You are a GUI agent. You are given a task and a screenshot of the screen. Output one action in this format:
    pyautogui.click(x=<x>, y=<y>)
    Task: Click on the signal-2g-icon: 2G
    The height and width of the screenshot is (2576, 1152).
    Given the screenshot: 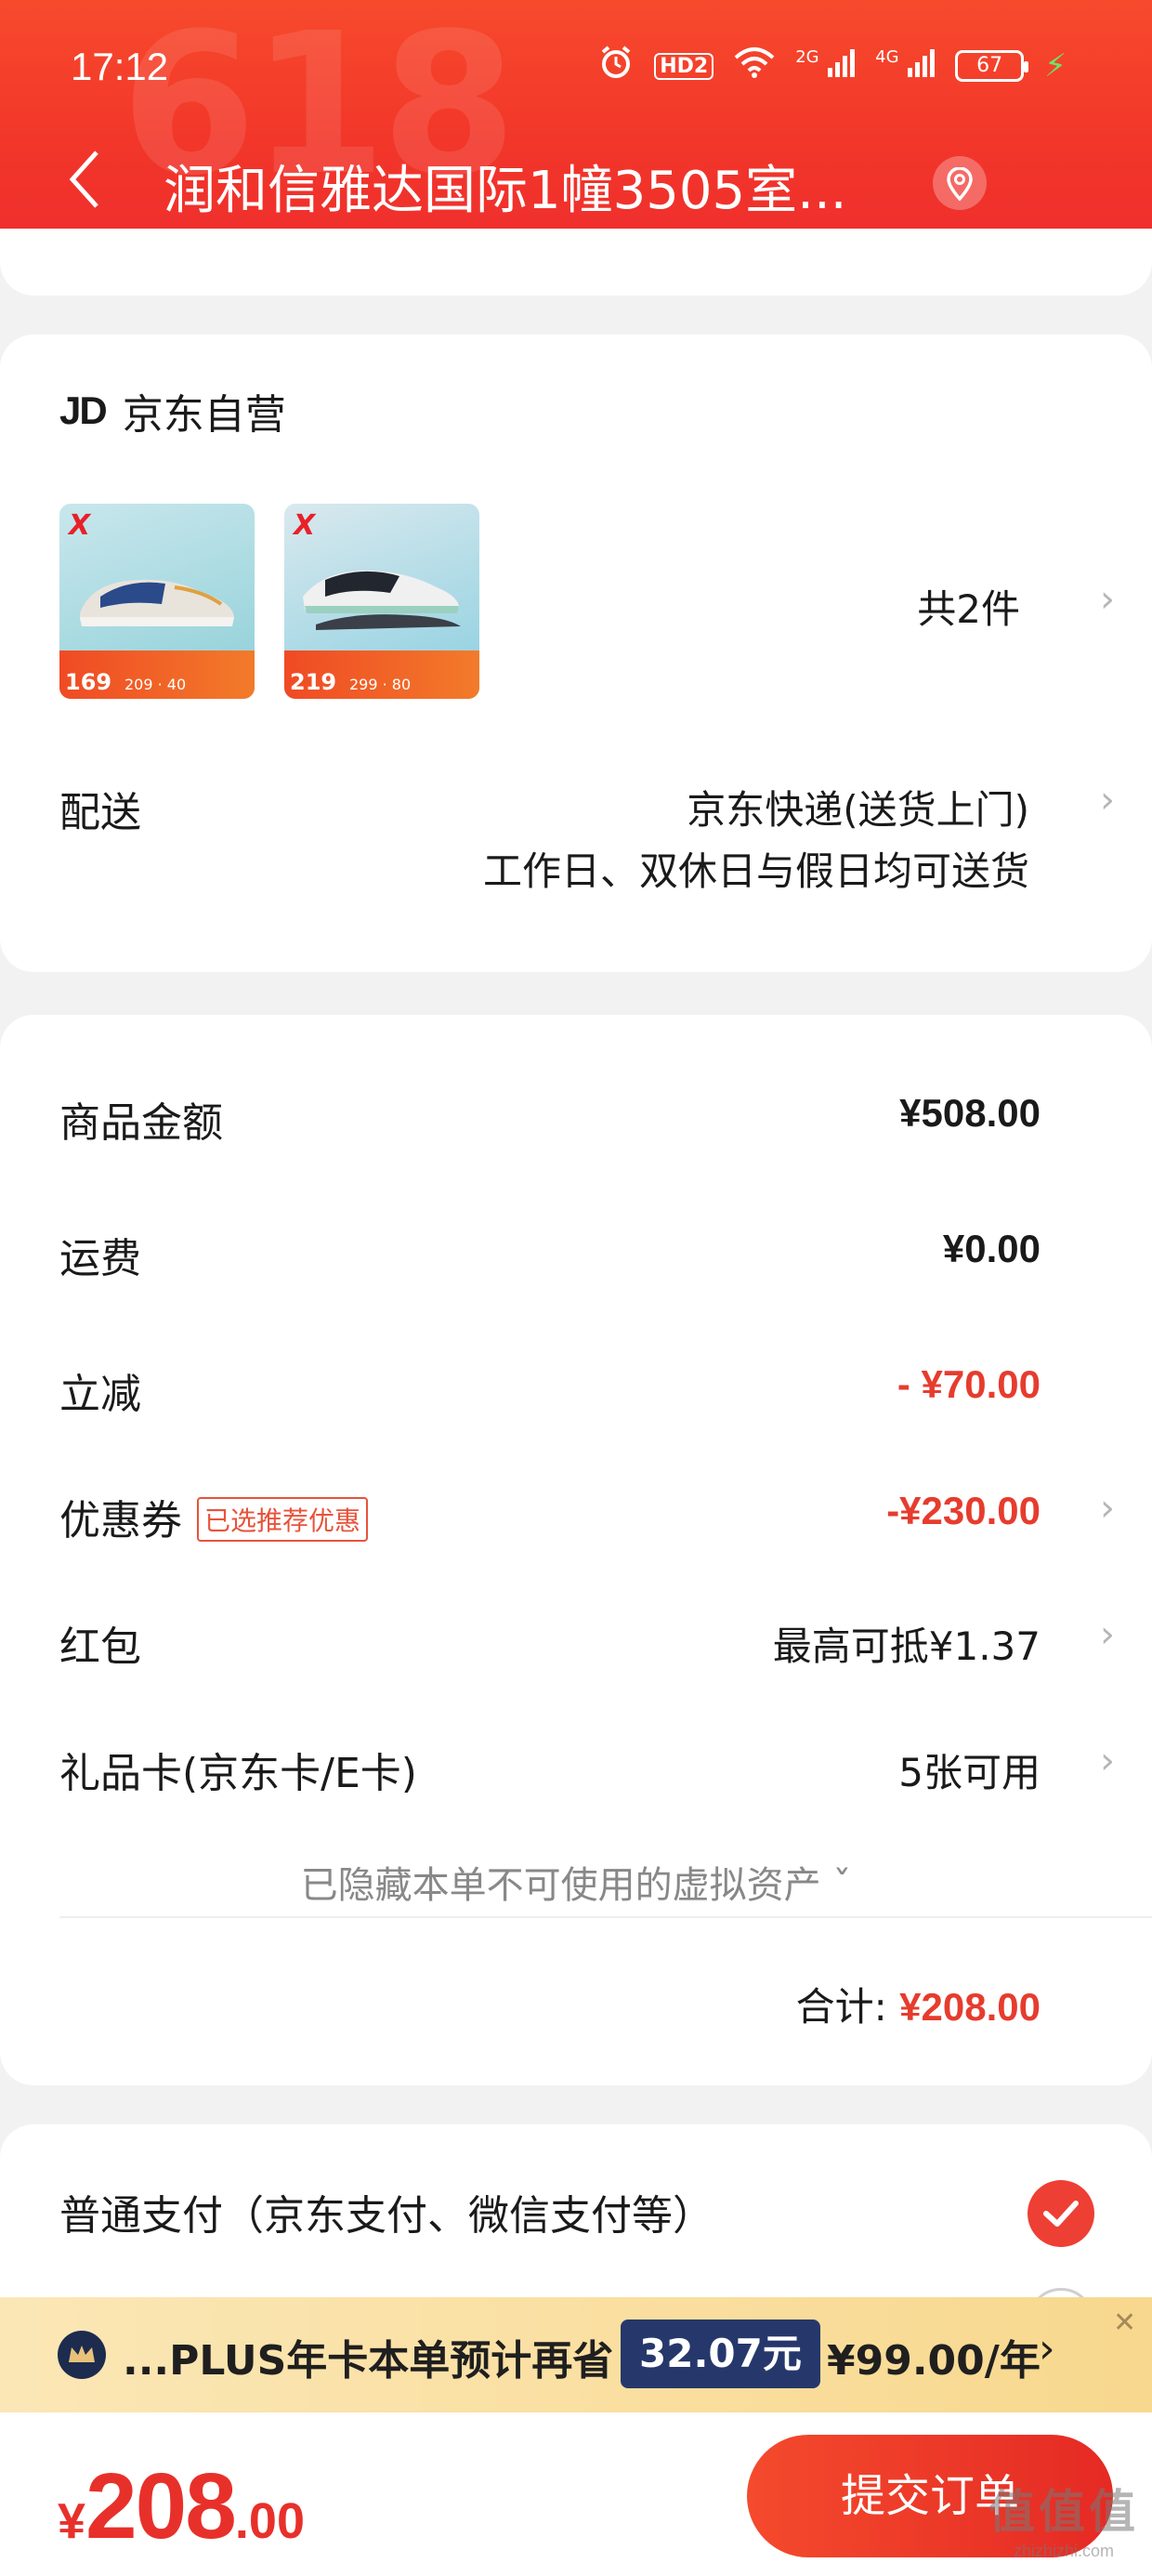 What is the action you would take?
    pyautogui.click(x=825, y=66)
    